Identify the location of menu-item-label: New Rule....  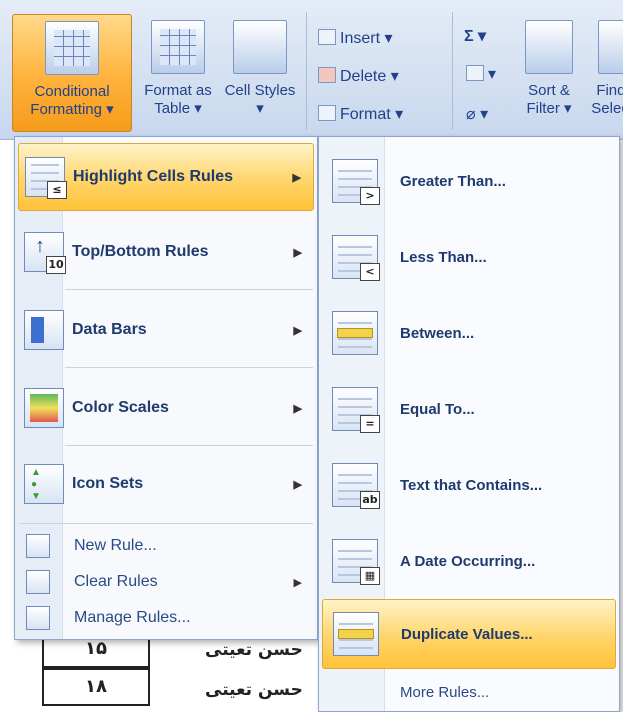
(115, 545).